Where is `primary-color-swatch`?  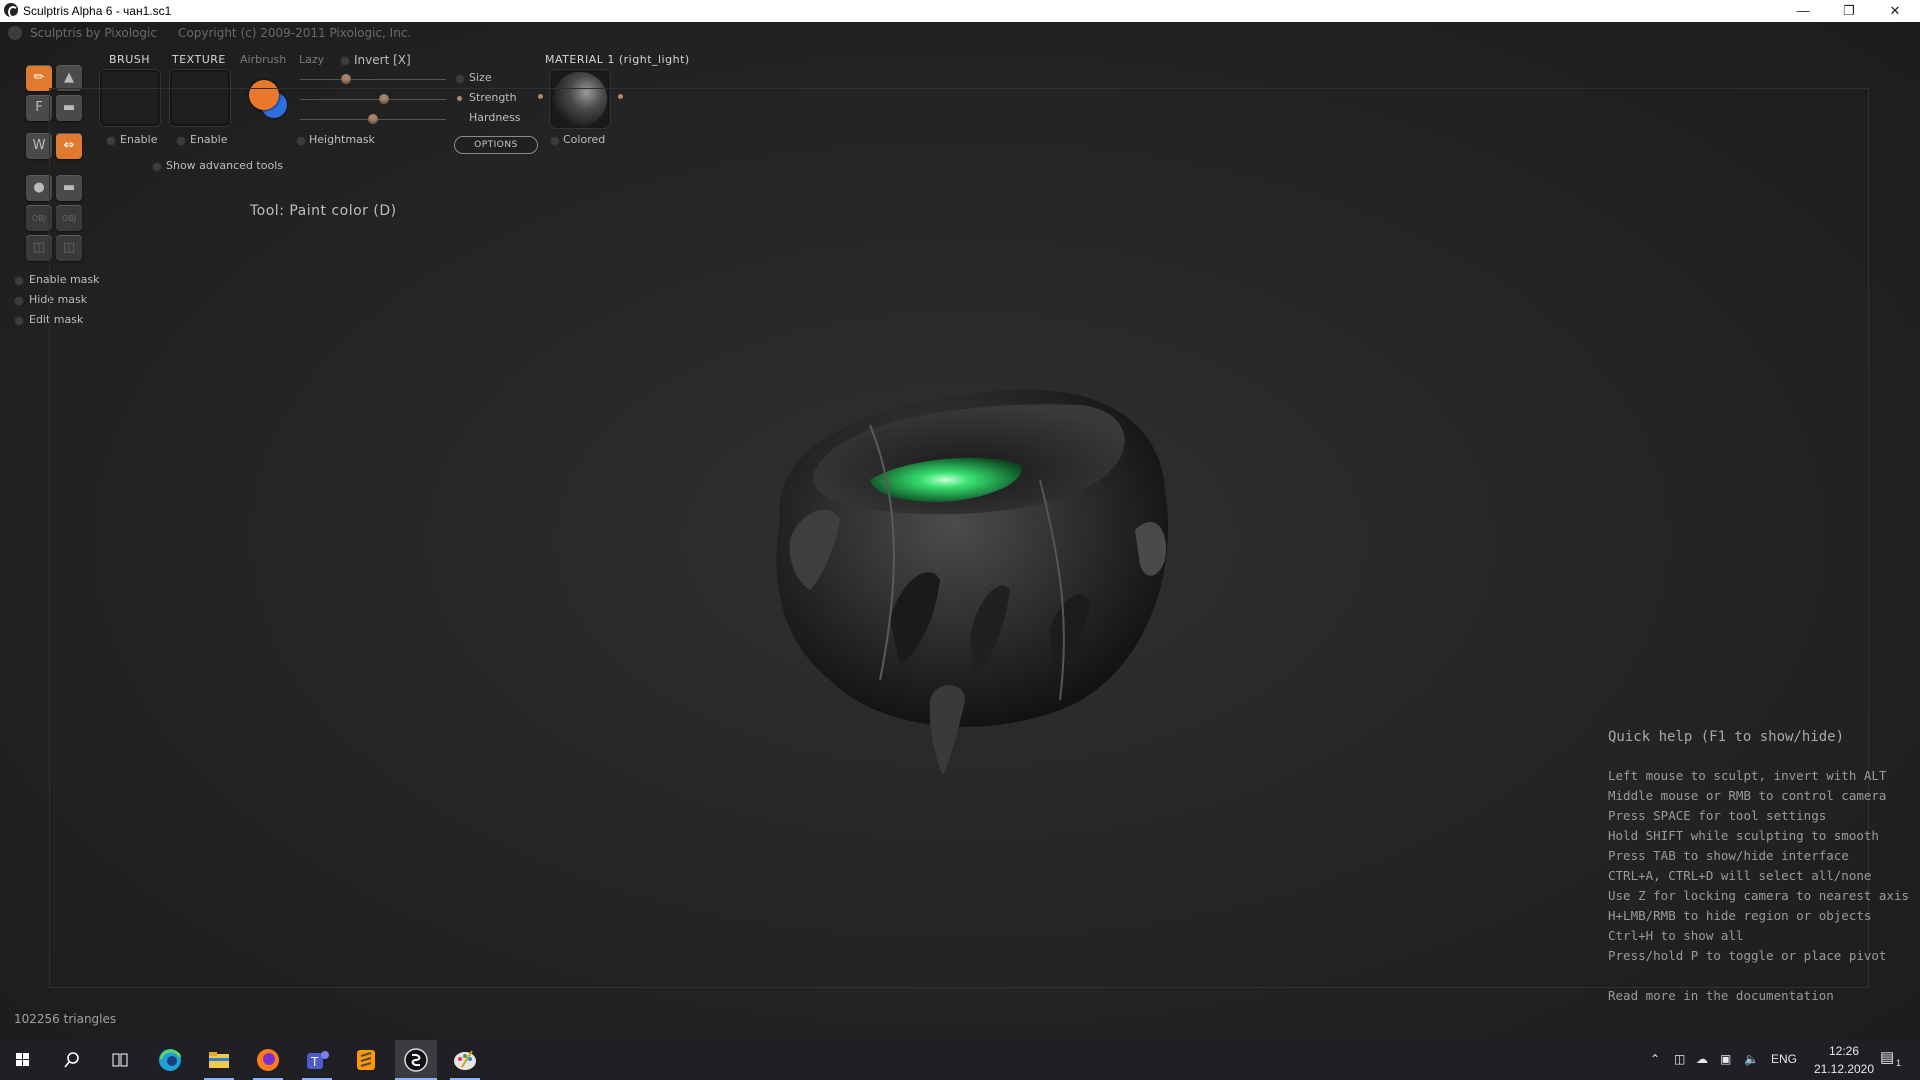
primary-color-swatch is located at coordinates (264, 95).